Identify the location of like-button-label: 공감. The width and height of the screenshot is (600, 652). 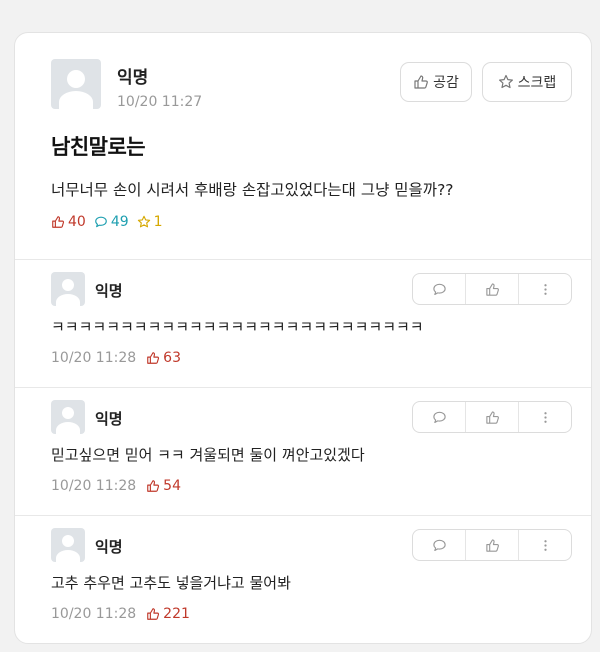
(446, 83).